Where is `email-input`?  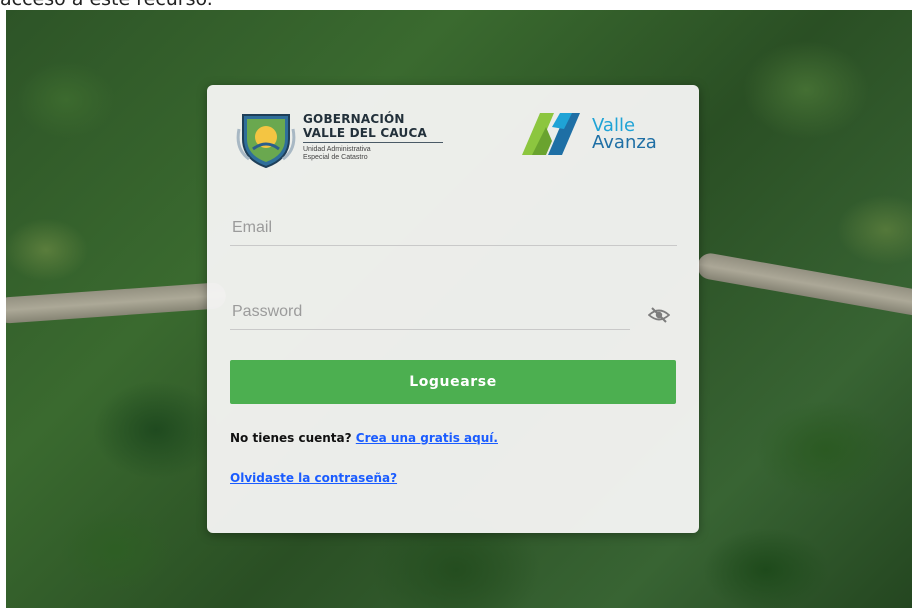 email-input is located at coordinates (453, 229).